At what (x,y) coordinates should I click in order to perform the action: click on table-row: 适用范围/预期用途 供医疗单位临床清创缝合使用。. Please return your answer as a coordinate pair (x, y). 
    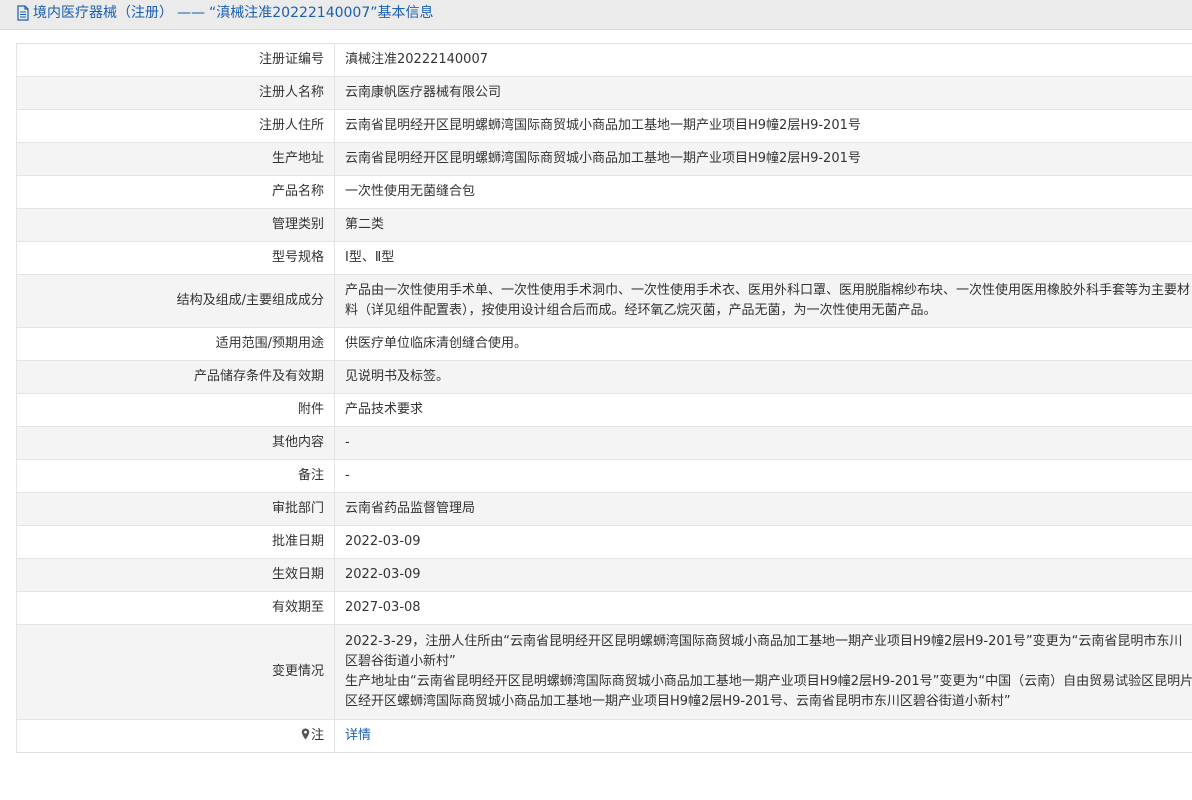
    Looking at the image, I should click on (604, 344).